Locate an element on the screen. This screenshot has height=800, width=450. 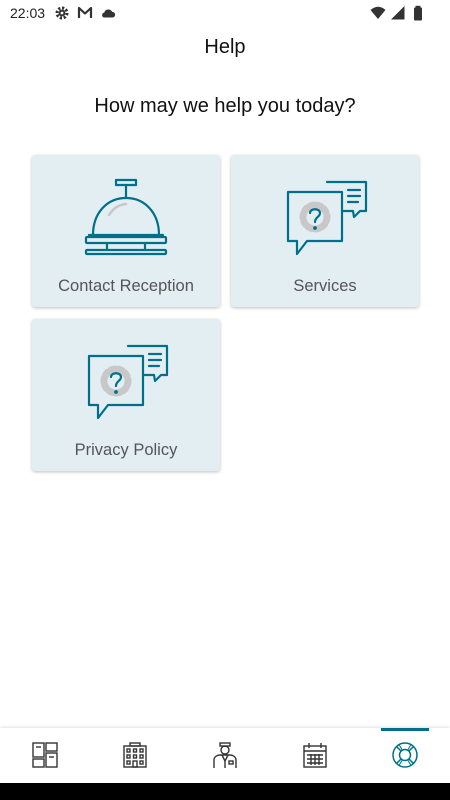
gmail-icon is located at coordinates (85, 12).